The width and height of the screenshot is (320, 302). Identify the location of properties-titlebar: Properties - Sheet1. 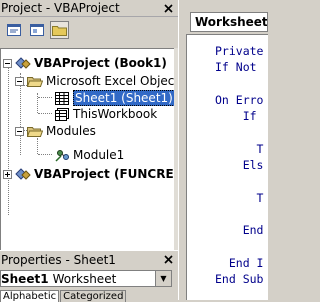
(89, 259).